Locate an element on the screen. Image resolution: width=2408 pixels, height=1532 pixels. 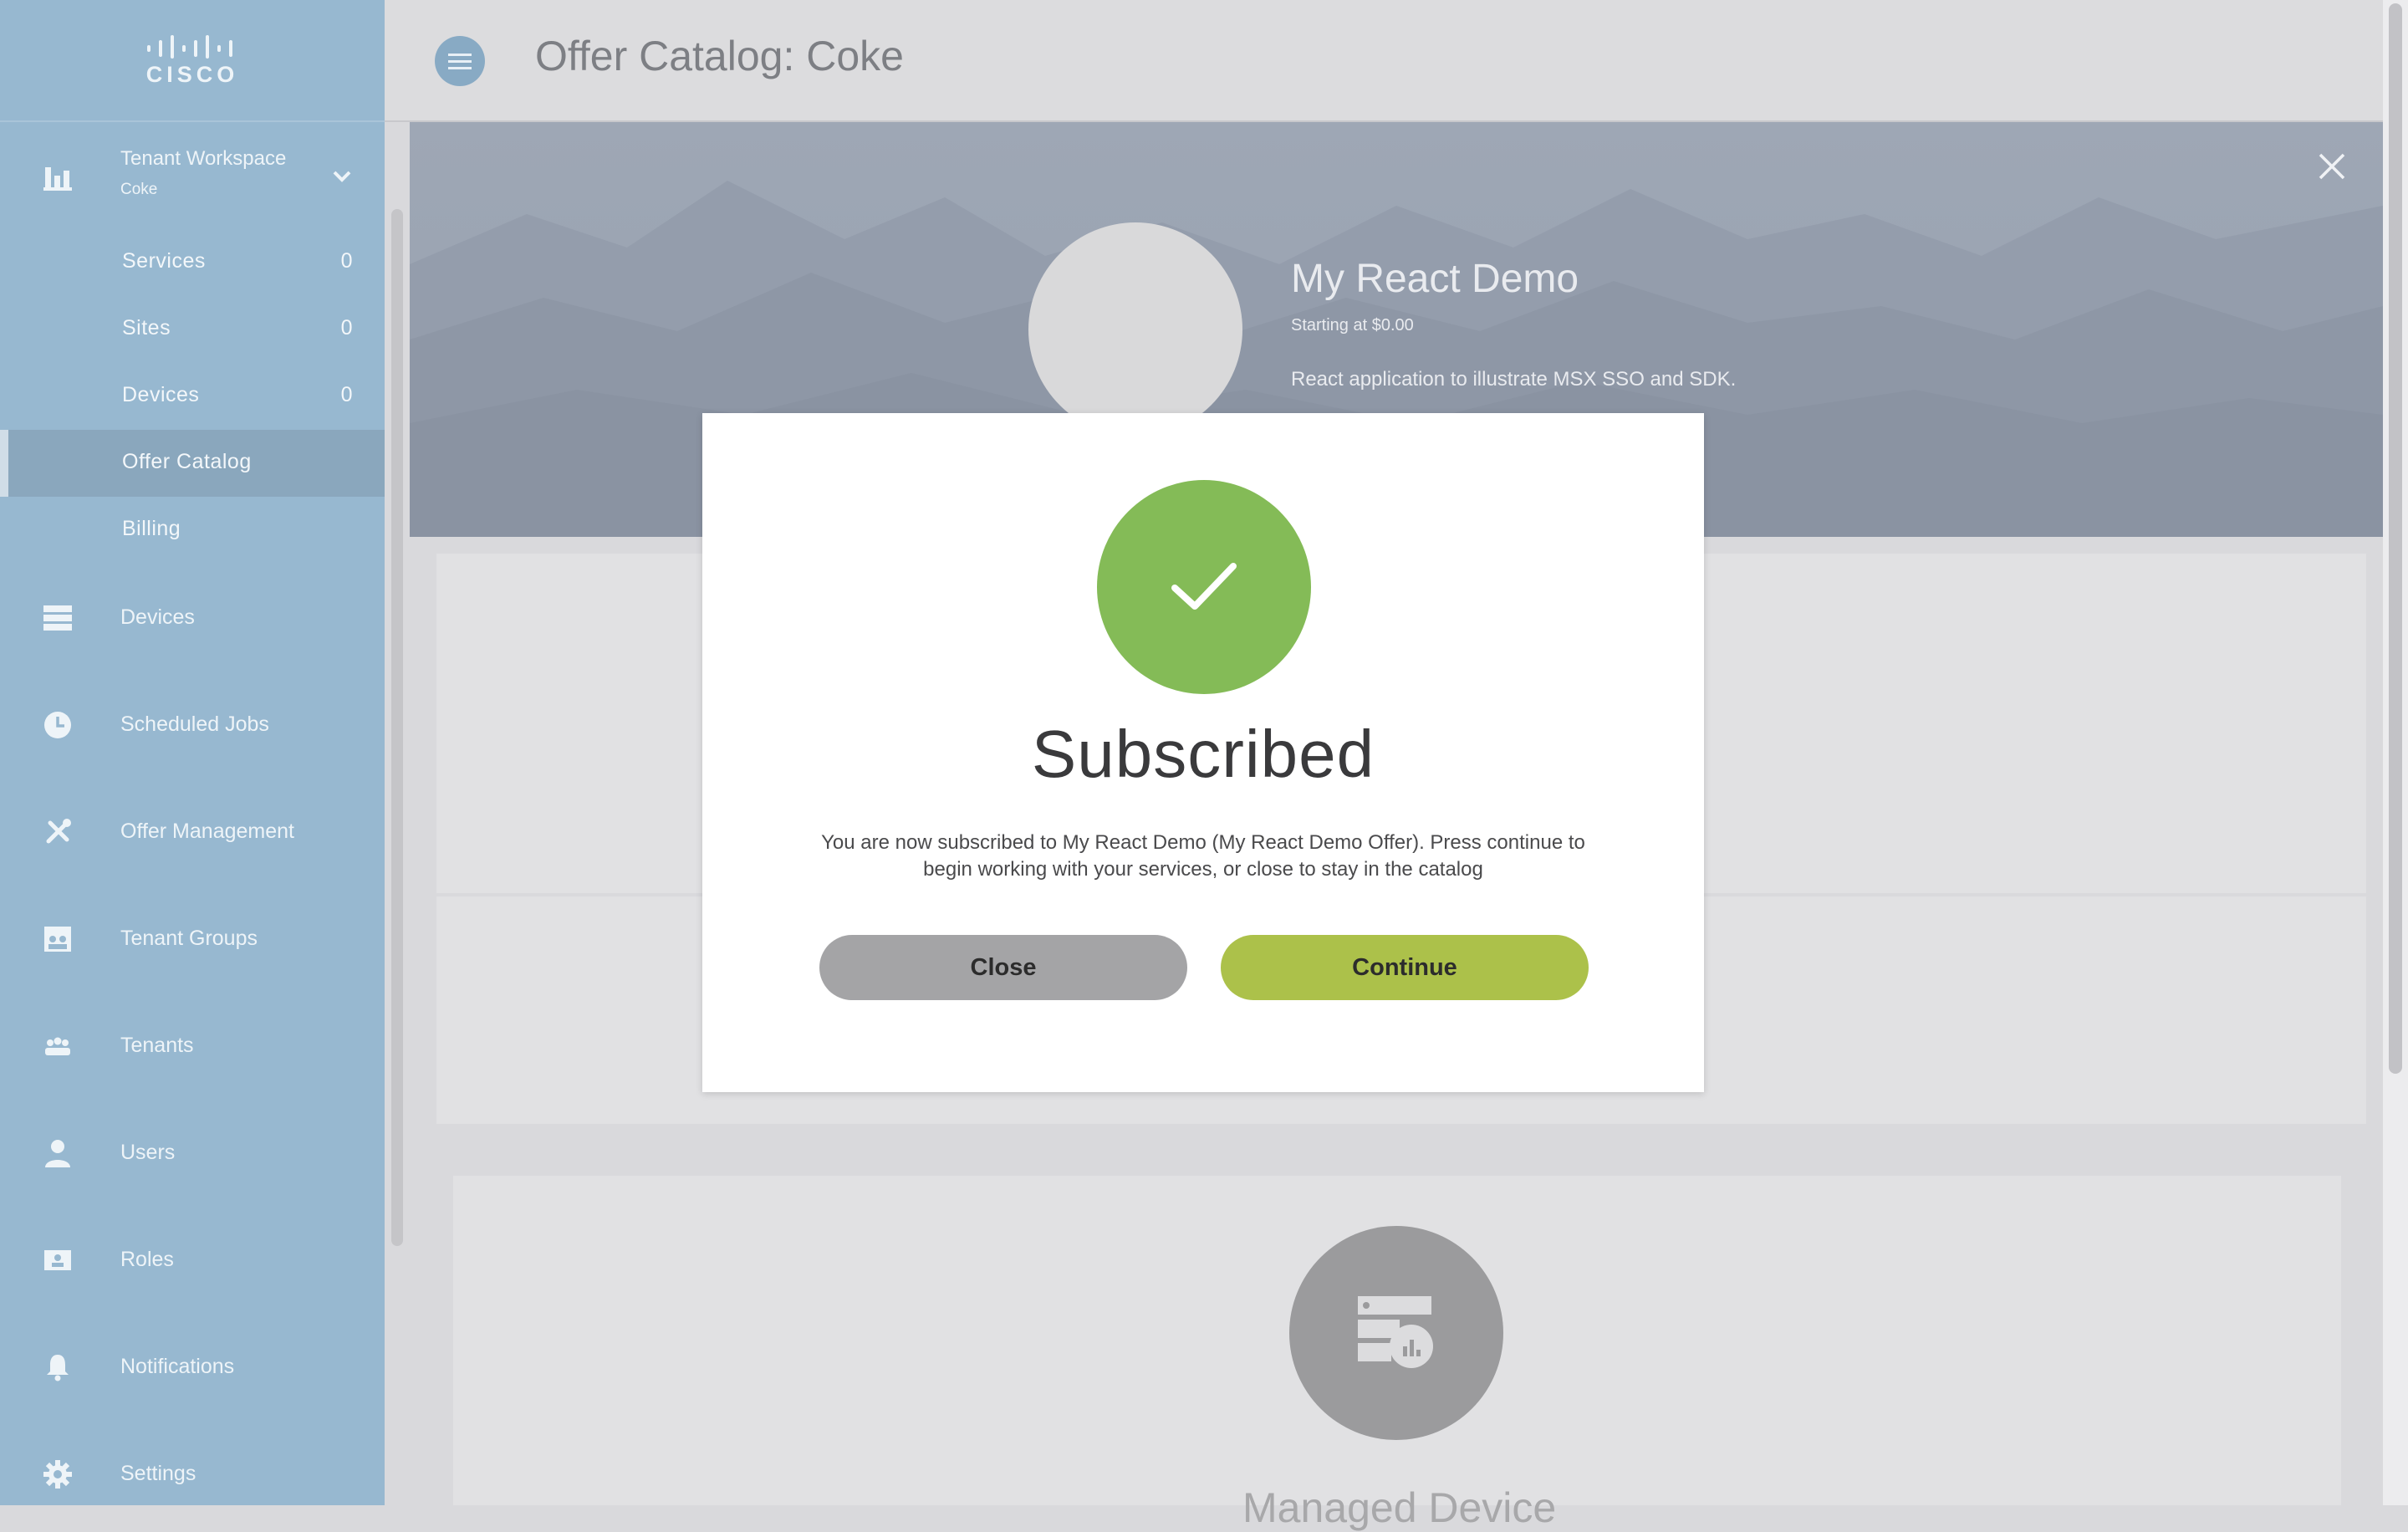
cisco-logo: CISCO is located at coordinates (192, 61).